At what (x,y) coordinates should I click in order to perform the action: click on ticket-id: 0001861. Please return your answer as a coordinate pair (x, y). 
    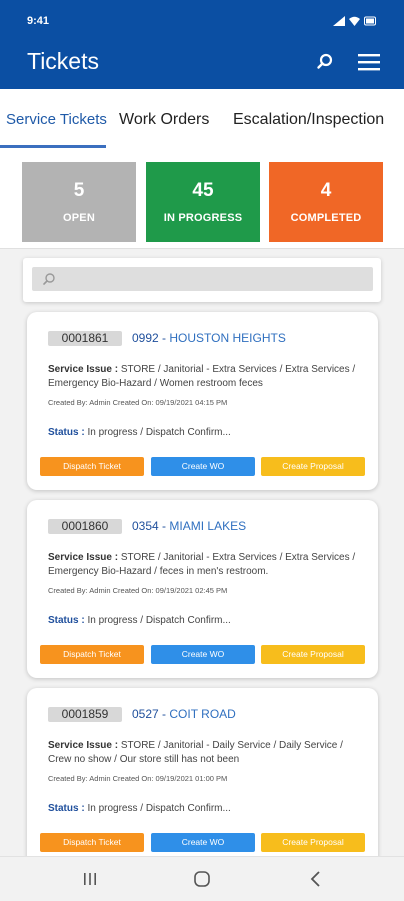
    Looking at the image, I should click on (85, 338).